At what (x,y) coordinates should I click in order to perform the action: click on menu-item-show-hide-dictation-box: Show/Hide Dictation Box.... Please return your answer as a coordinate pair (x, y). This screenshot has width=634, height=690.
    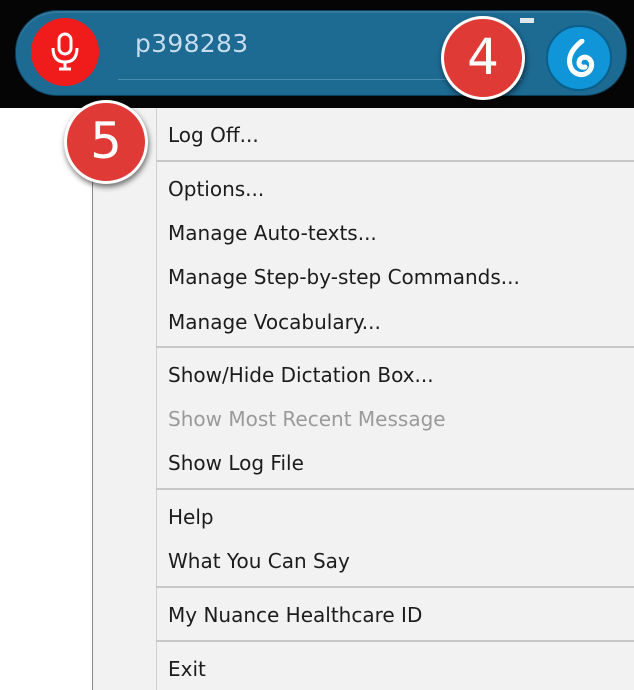
    Looking at the image, I should click on (301, 375).